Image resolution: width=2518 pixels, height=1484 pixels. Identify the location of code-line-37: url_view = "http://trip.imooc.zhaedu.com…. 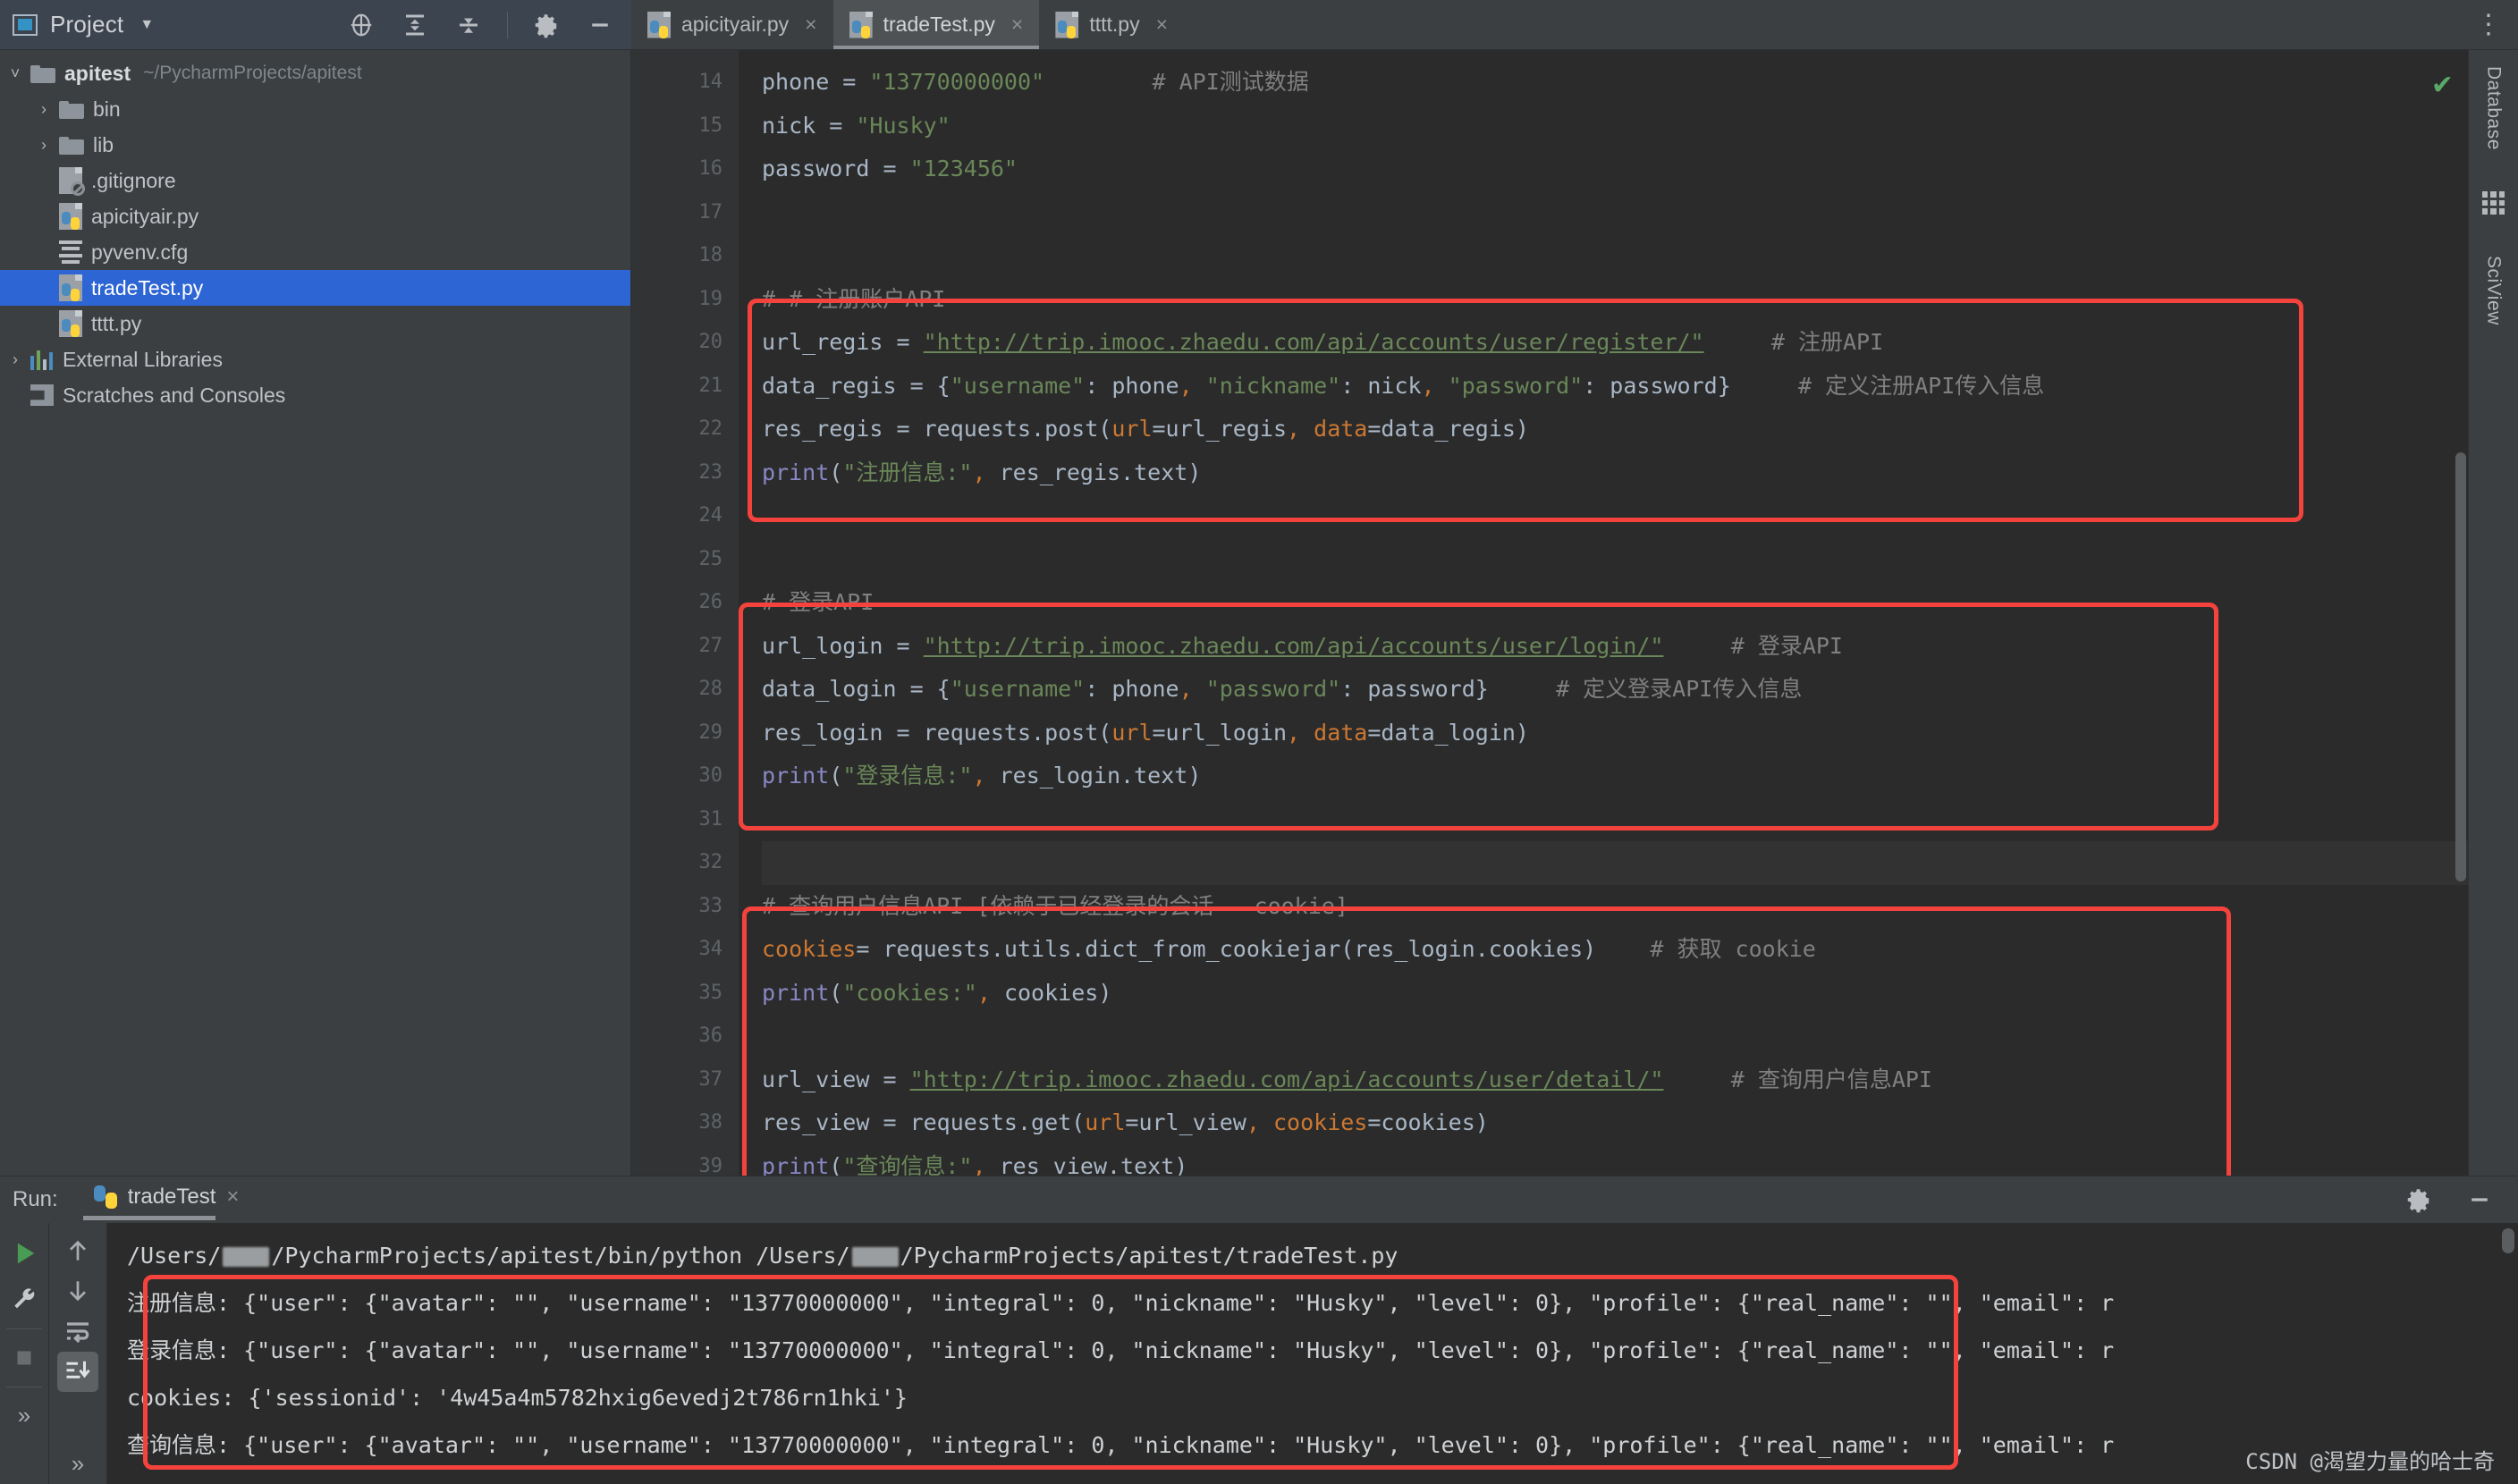
(1347, 1079).